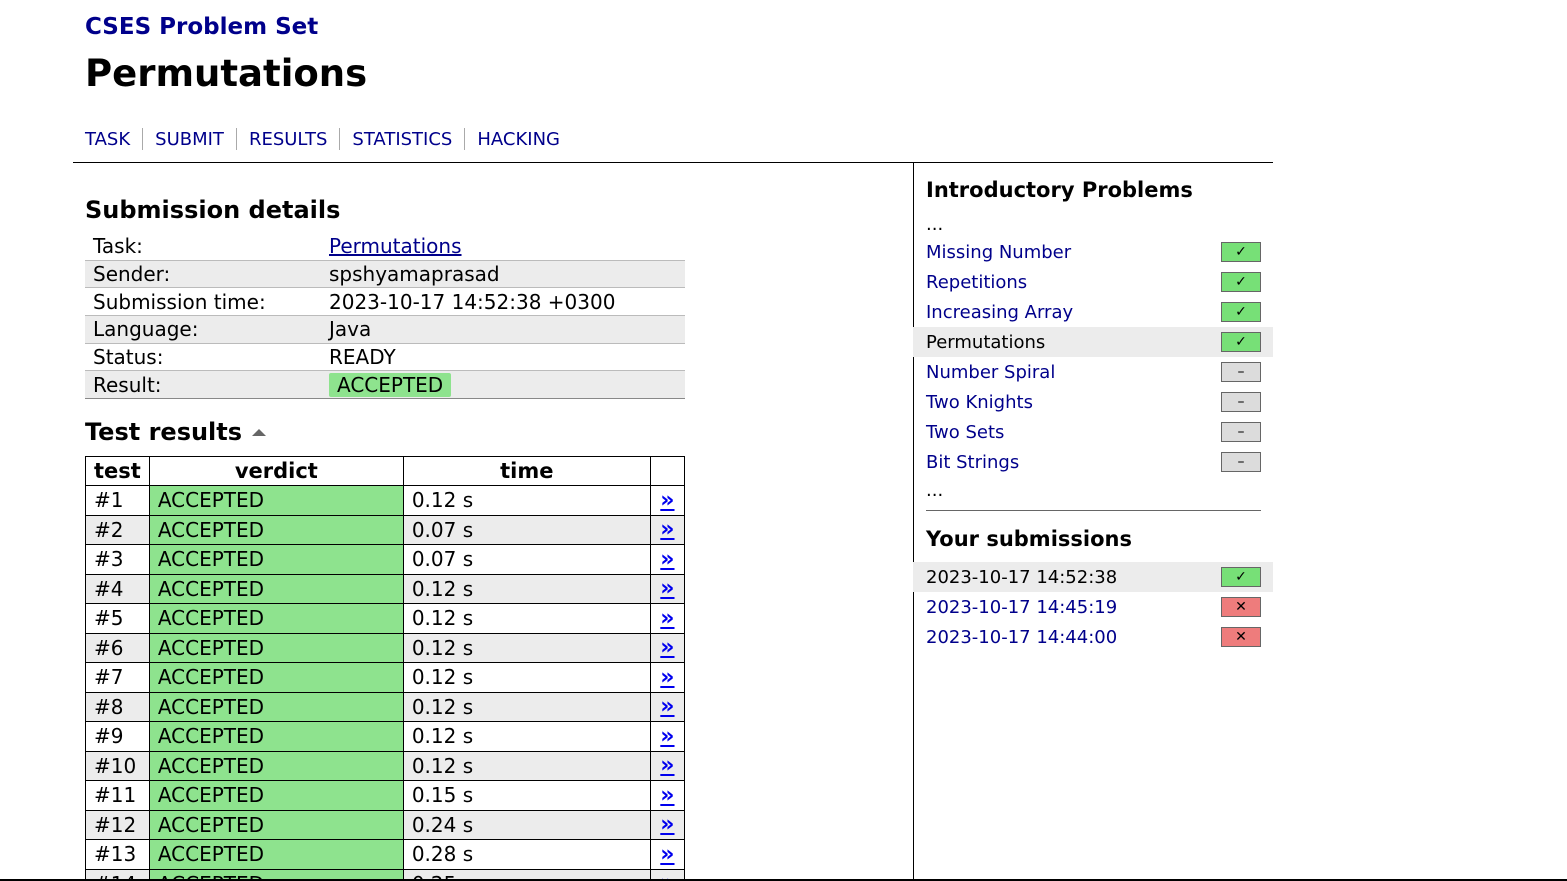 The height and width of the screenshot is (881, 1567). What do you see at coordinates (402, 139) in the screenshot?
I see `tab-statistics: STATISTICS` at bounding box center [402, 139].